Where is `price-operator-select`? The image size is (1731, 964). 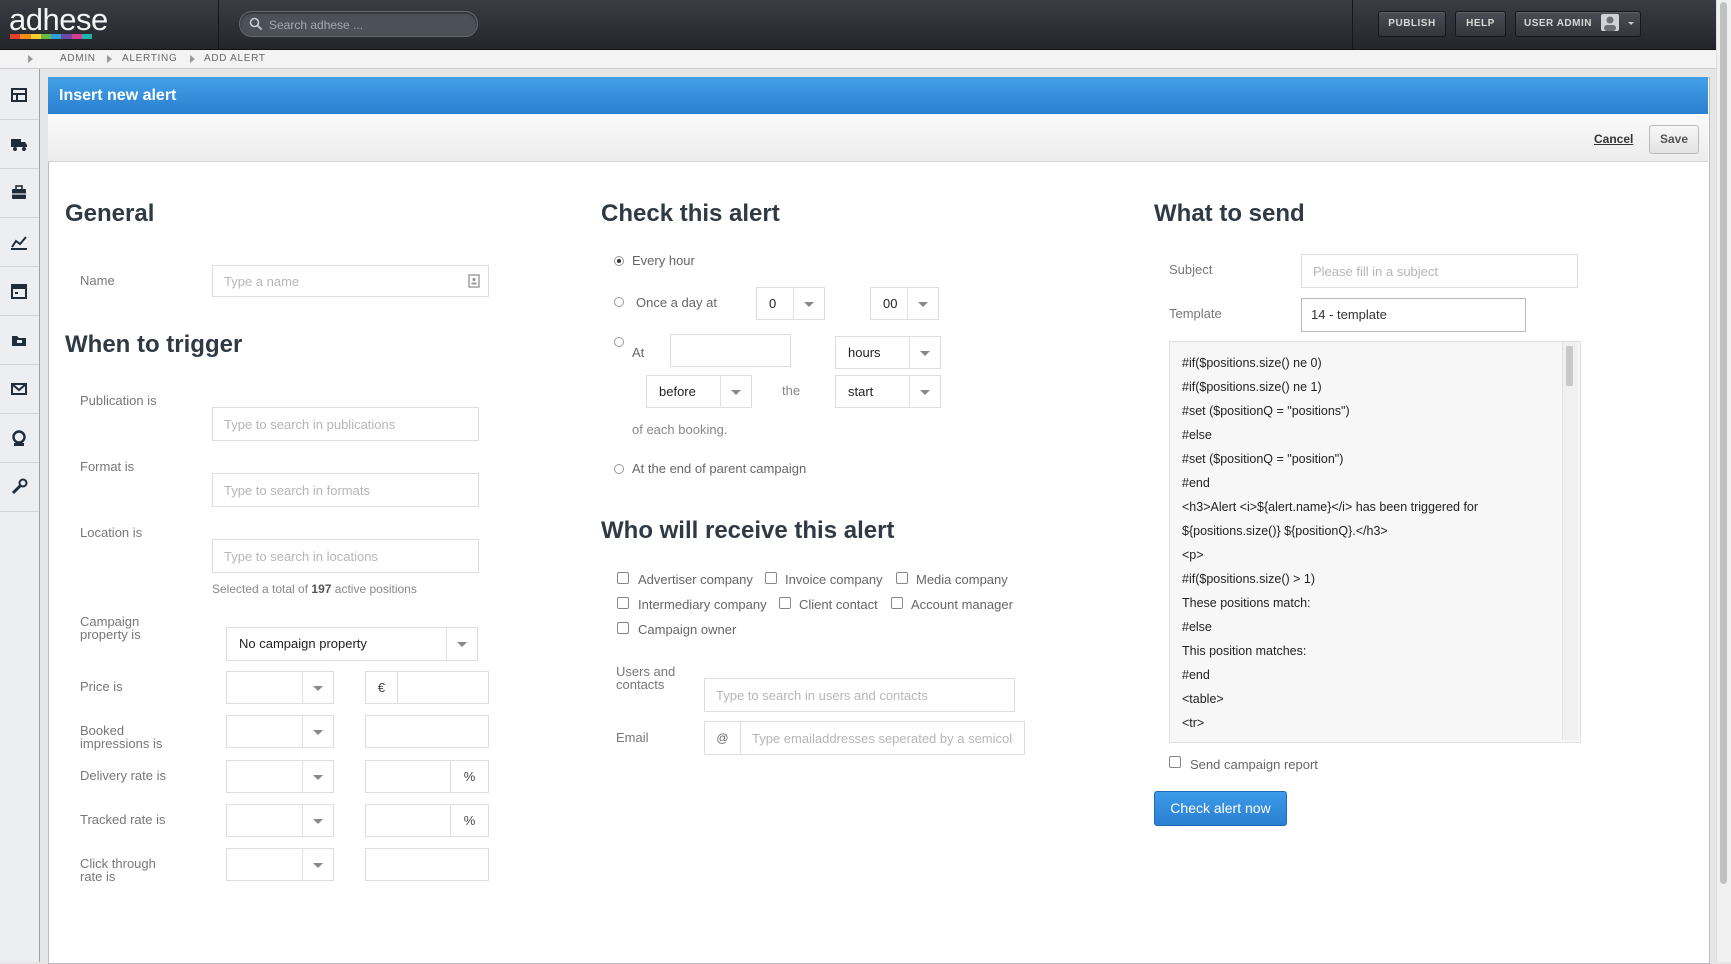 price-operator-select is located at coordinates (280, 687).